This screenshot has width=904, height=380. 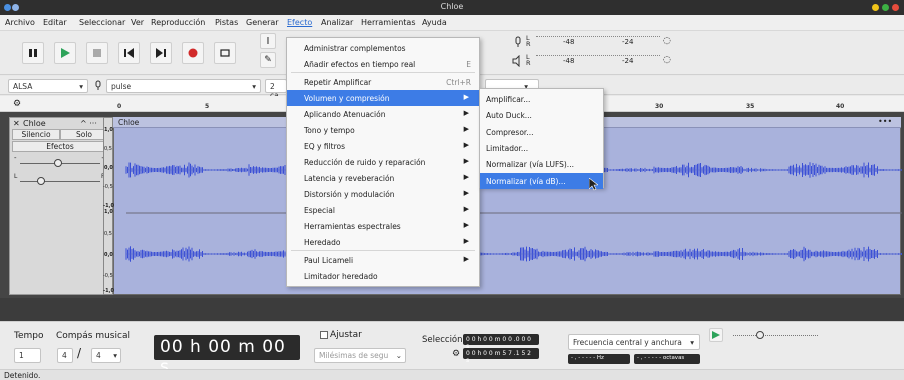 What do you see at coordinates (48, 86) in the screenshot?
I see `audio-host-select: ALSA ▾` at bounding box center [48, 86].